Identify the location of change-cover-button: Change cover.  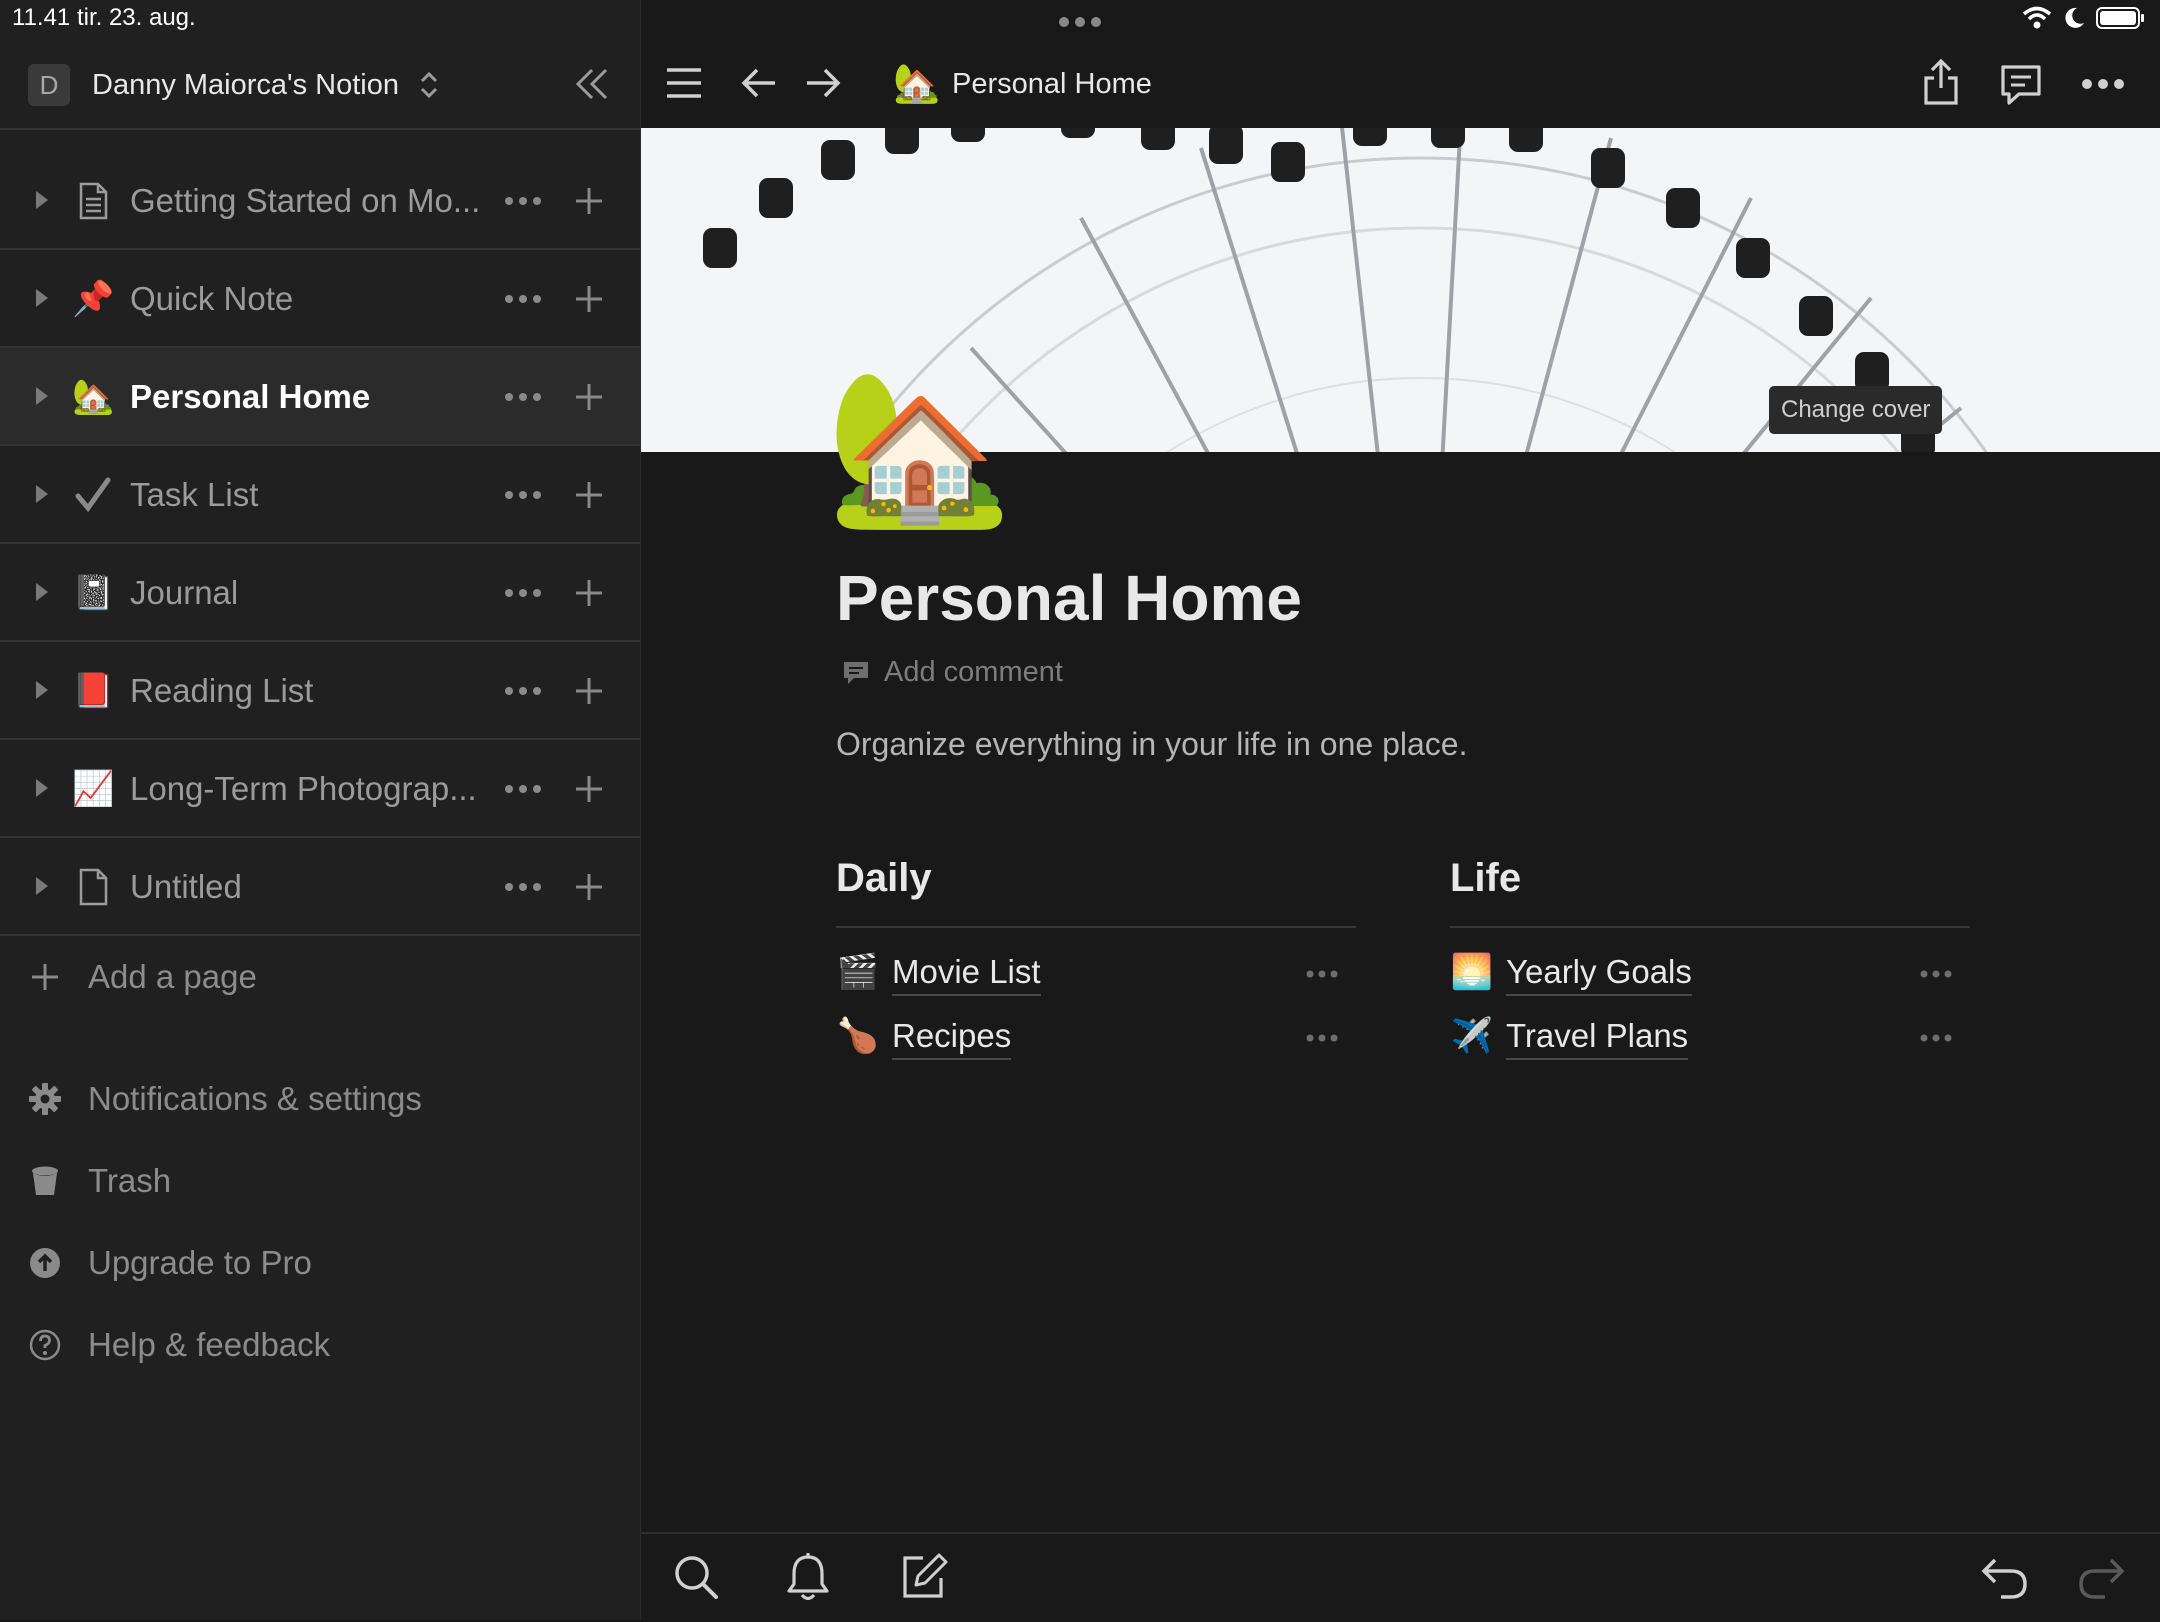
(1856, 410).